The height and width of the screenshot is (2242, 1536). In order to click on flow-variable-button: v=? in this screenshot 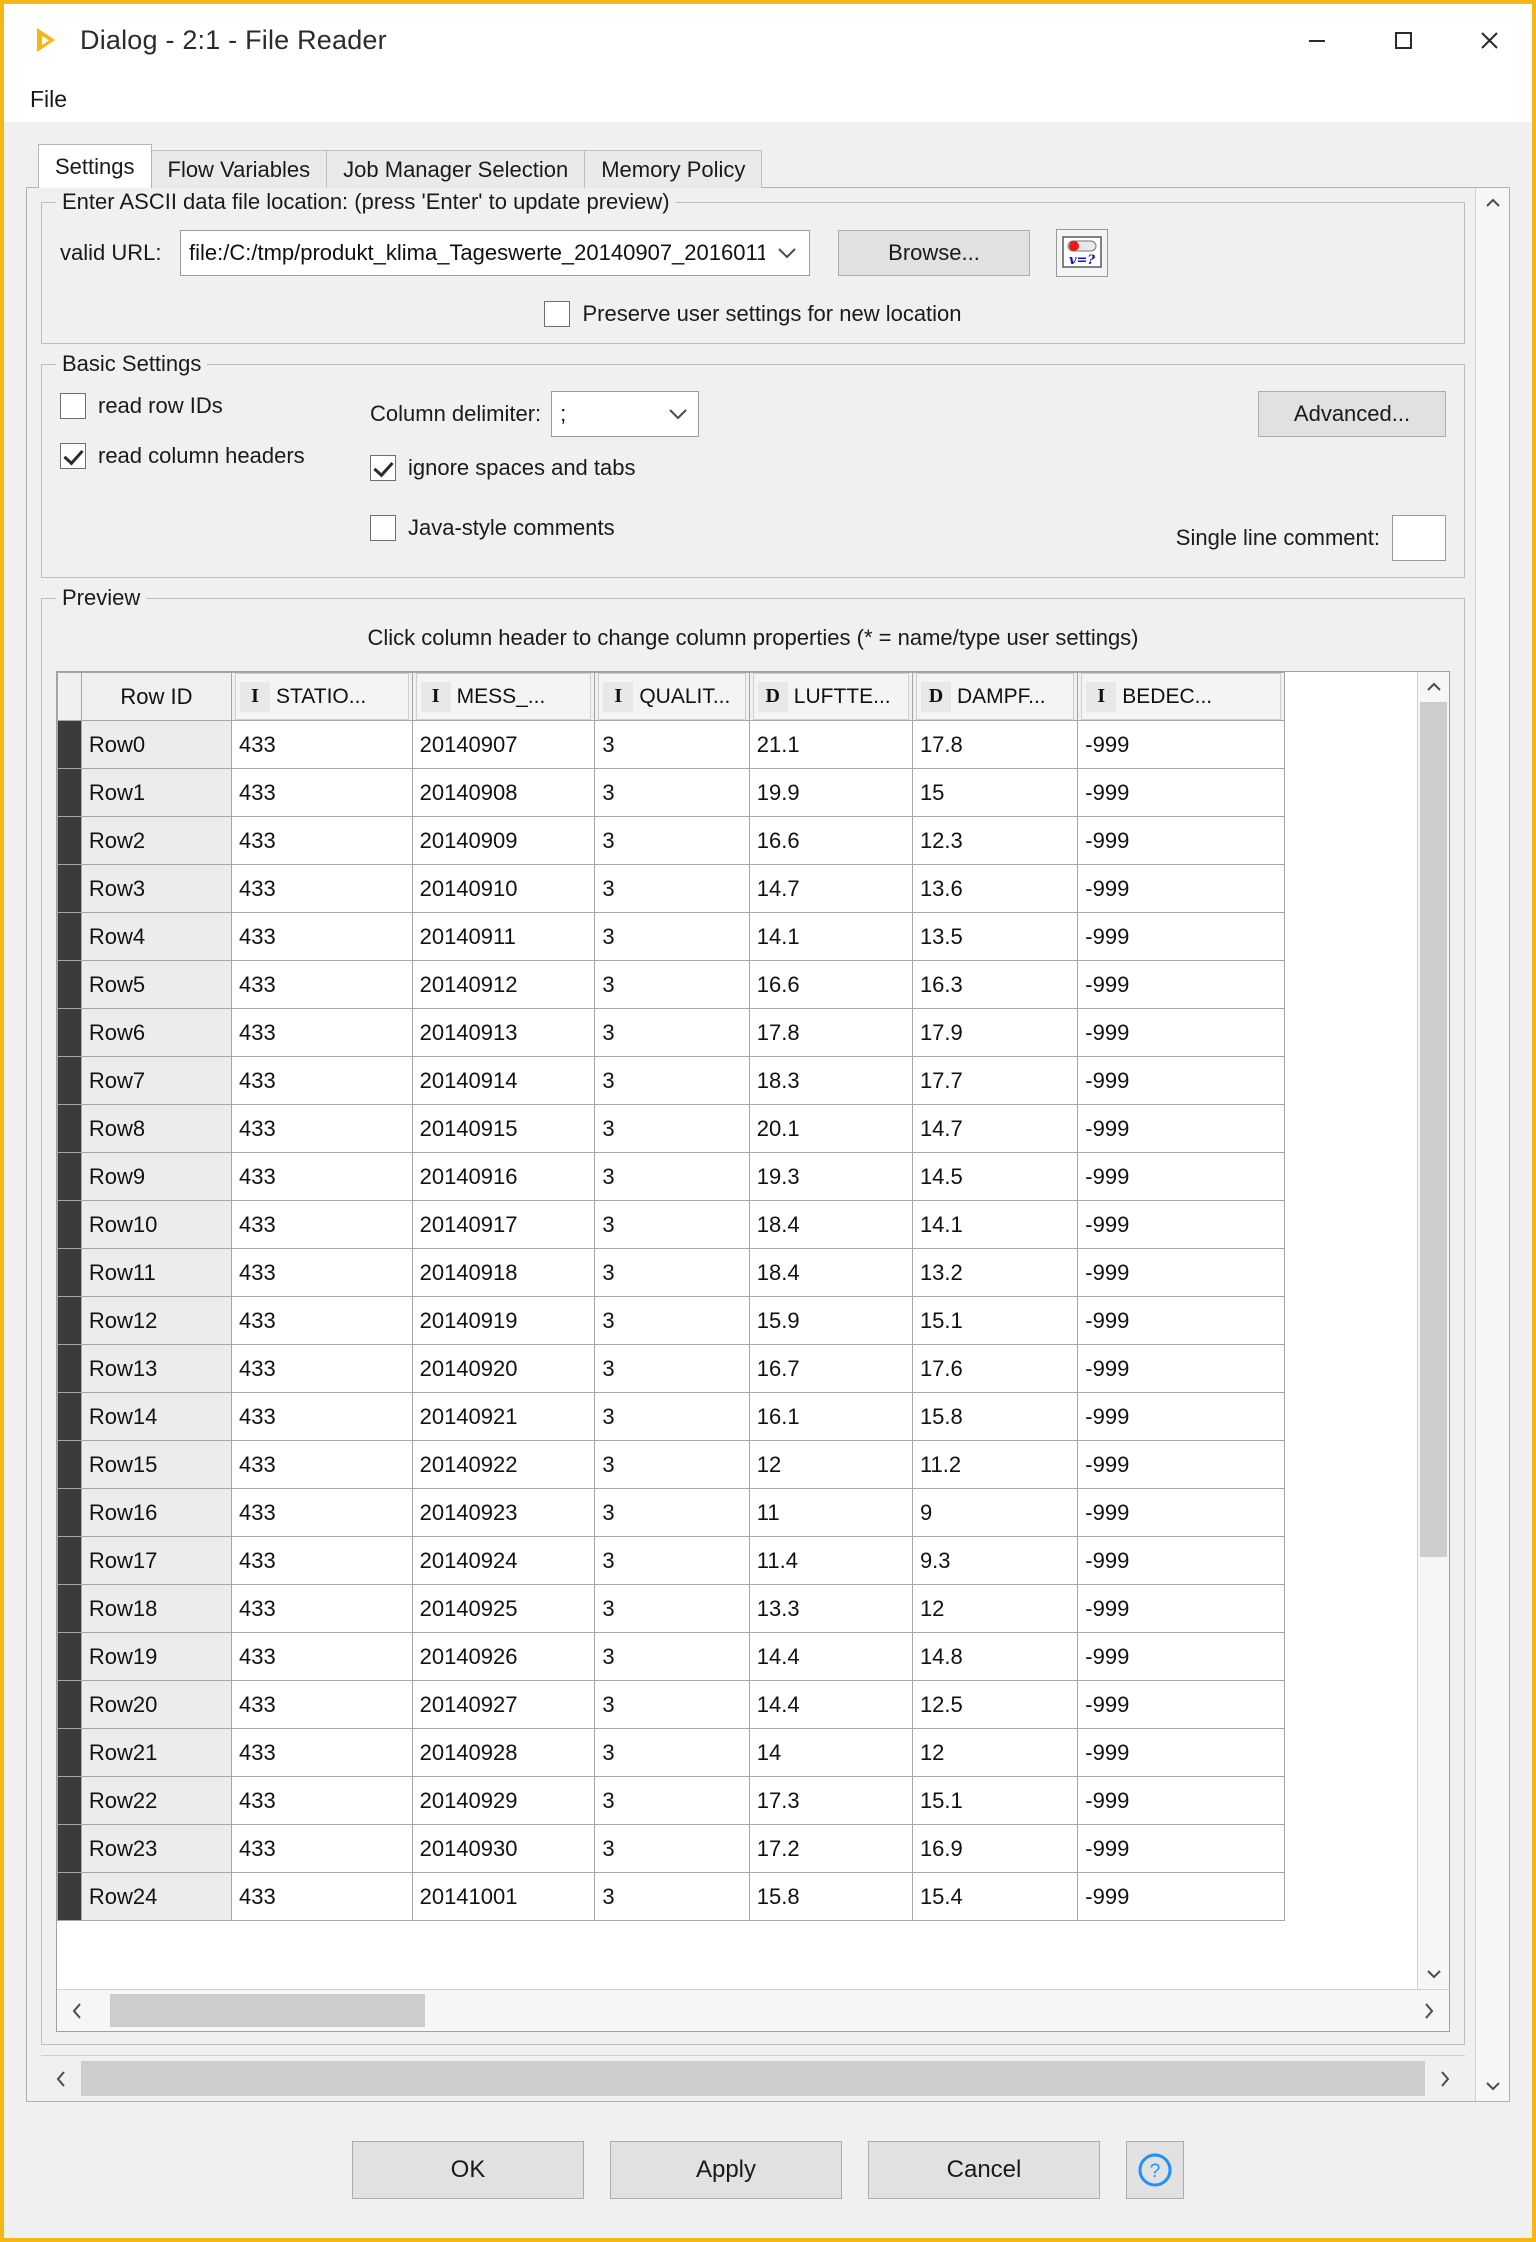, I will do `click(1082, 253)`.